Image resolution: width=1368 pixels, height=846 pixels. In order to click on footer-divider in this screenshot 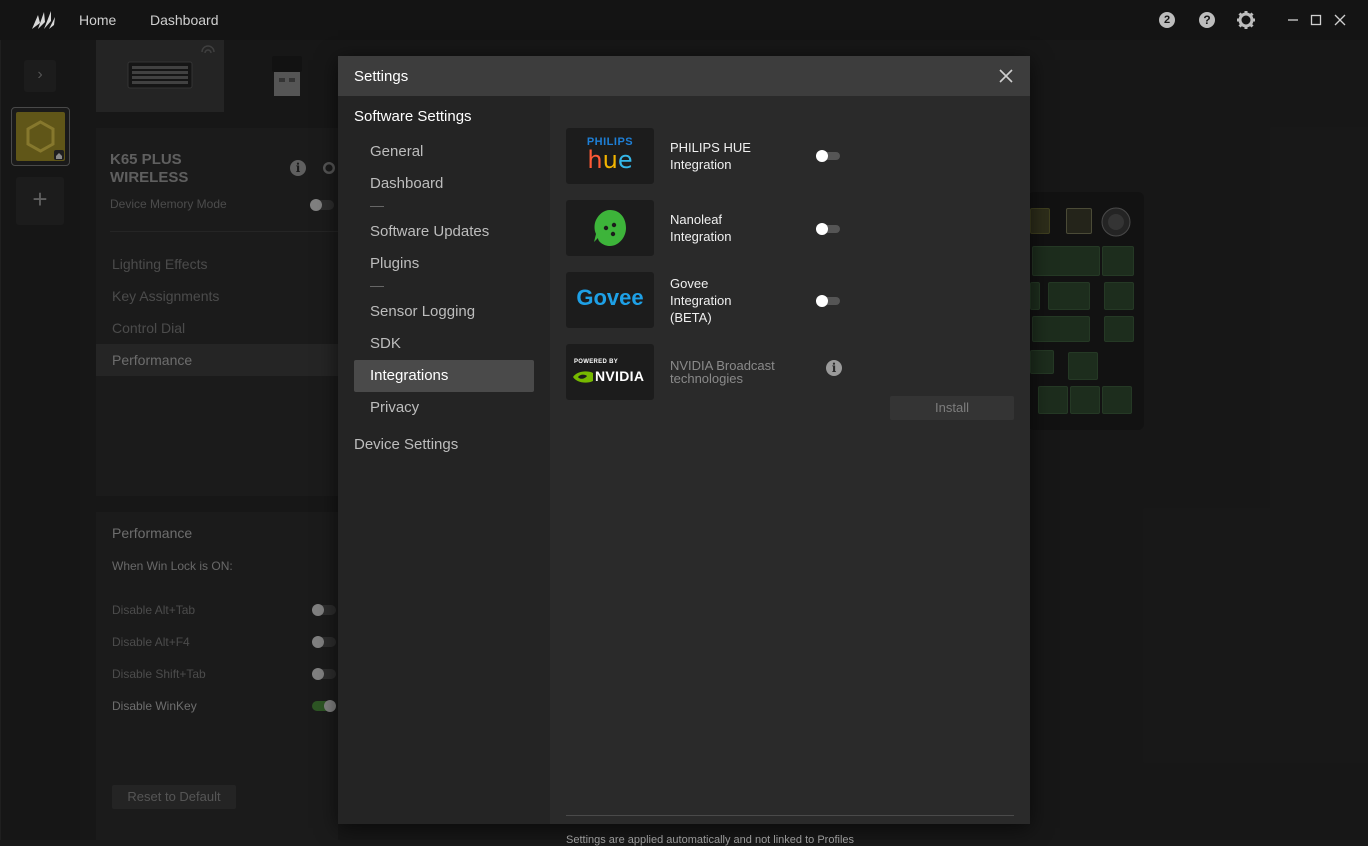, I will do `click(790, 815)`.